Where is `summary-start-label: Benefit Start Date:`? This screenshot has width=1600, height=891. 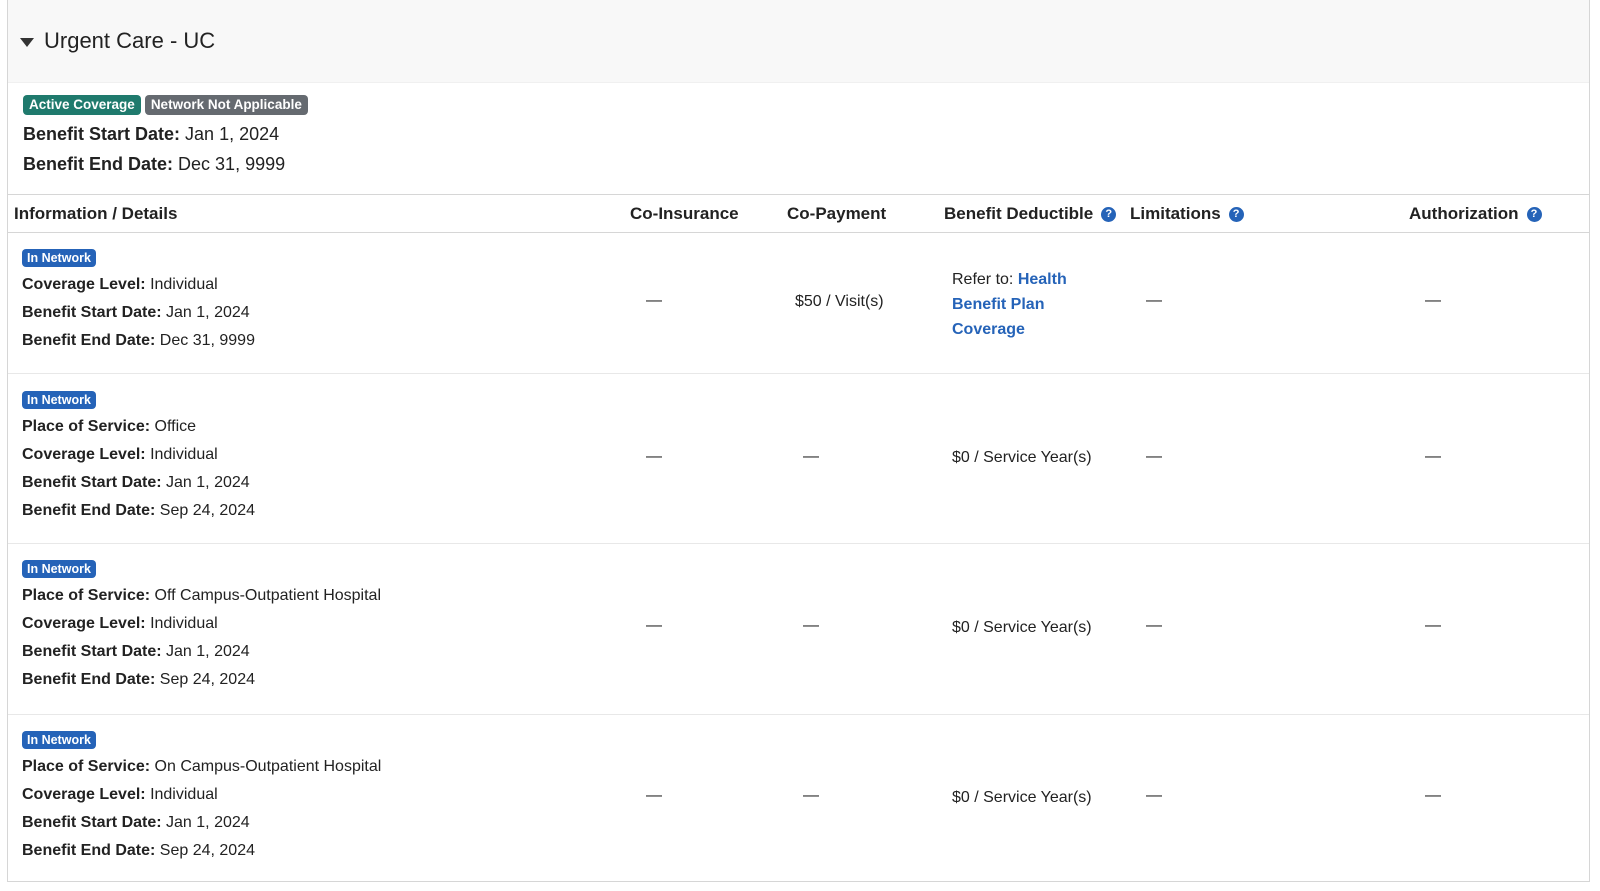 summary-start-label: Benefit Start Date: is located at coordinates (102, 134).